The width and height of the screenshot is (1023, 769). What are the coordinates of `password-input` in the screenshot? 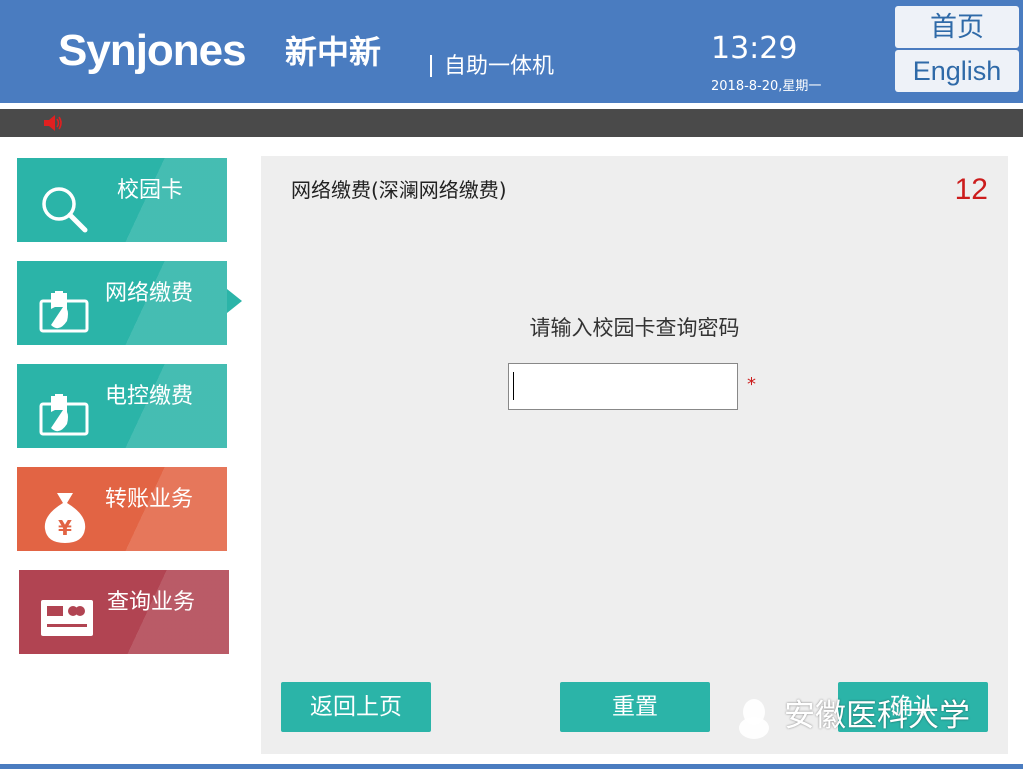 It's located at (623, 386).